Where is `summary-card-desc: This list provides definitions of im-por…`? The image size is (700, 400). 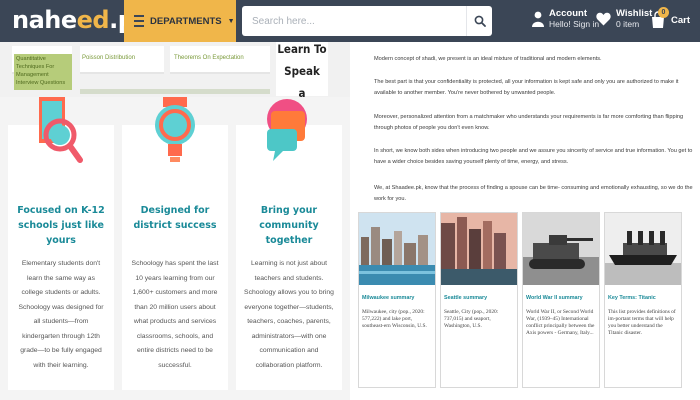 summary-card-desc: This list provides definitions of im-por… is located at coordinates (642, 322).